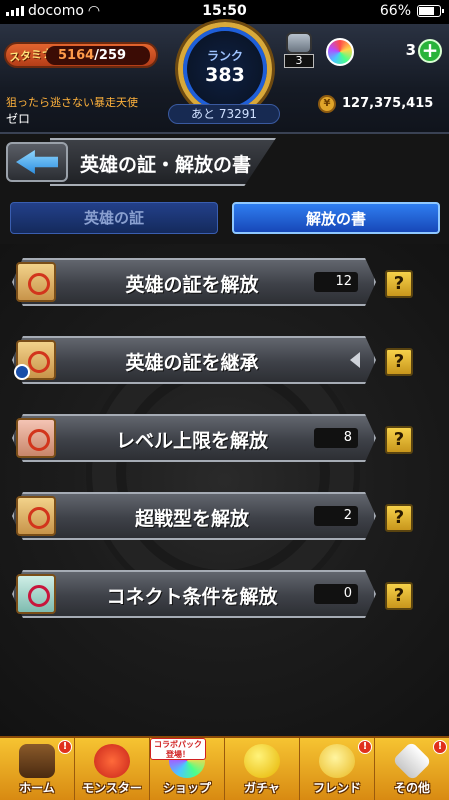 This screenshot has width=449, height=800. What do you see at coordinates (355, 360) in the screenshot?
I see `chevron-left-icon` at bounding box center [355, 360].